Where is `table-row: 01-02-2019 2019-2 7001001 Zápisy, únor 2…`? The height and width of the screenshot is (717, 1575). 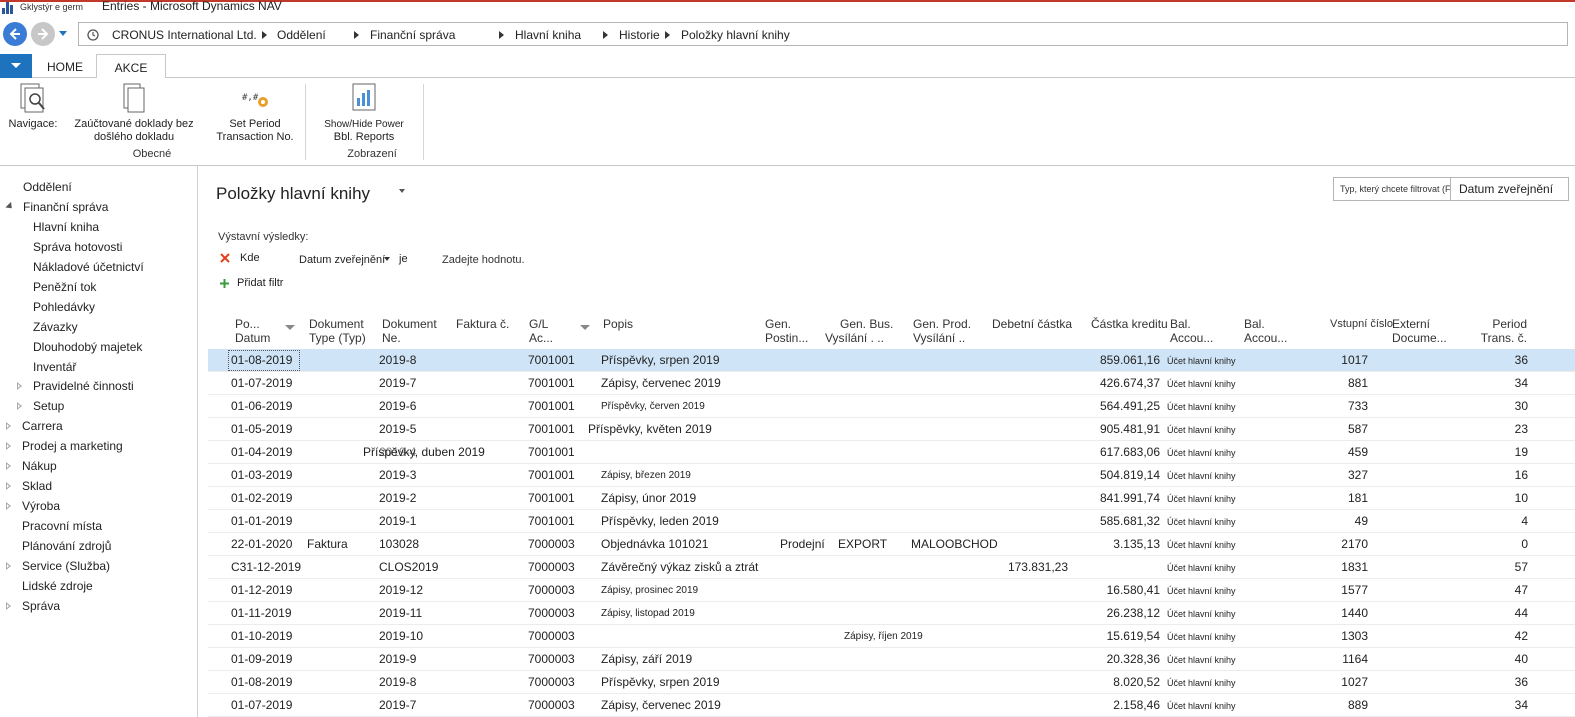 table-row: 01-02-2019 2019-2 7001001 Zápisy, únor 2… is located at coordinates (891, 498).